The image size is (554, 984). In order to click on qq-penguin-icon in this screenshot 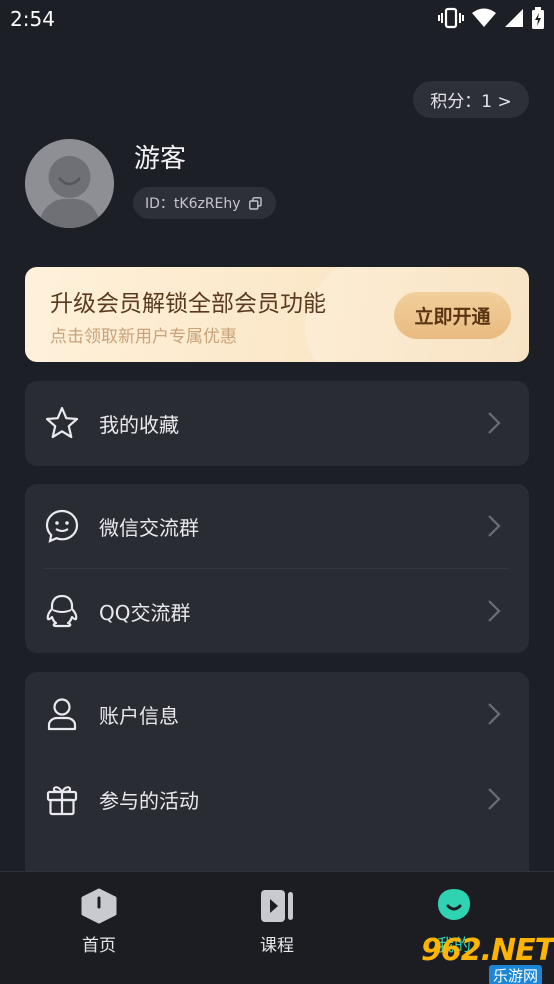, I will do `click(62, 611)`.